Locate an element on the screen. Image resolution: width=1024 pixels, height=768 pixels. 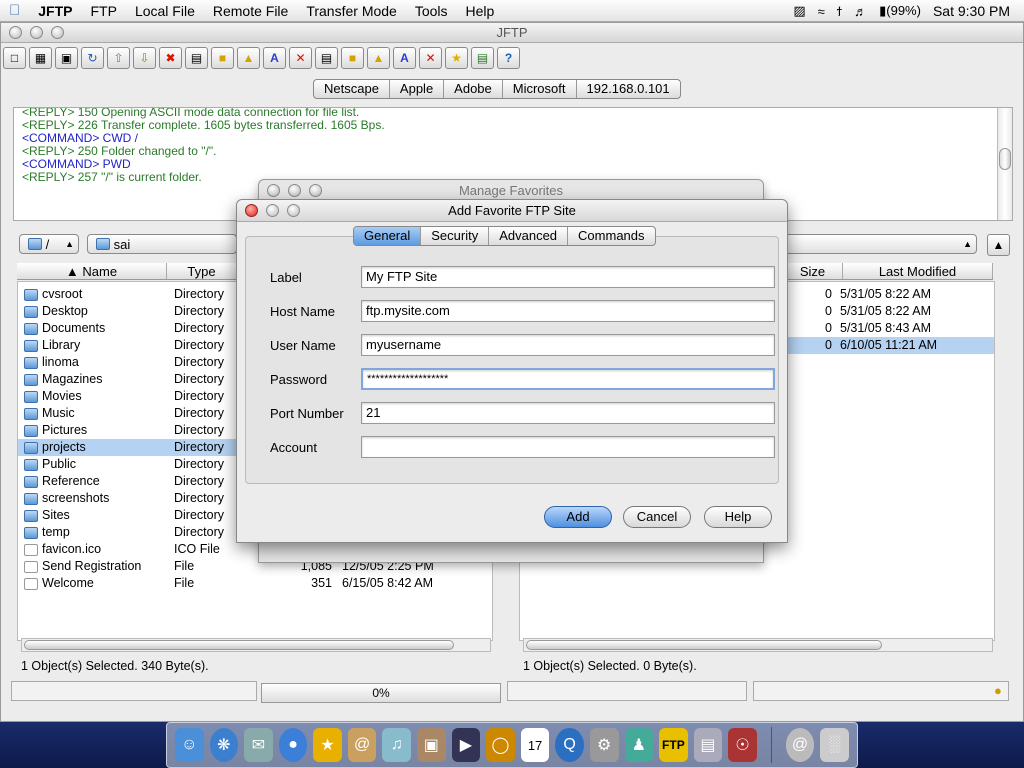
parent-folder-icon: ▲ is located at coordinates (998, 245).